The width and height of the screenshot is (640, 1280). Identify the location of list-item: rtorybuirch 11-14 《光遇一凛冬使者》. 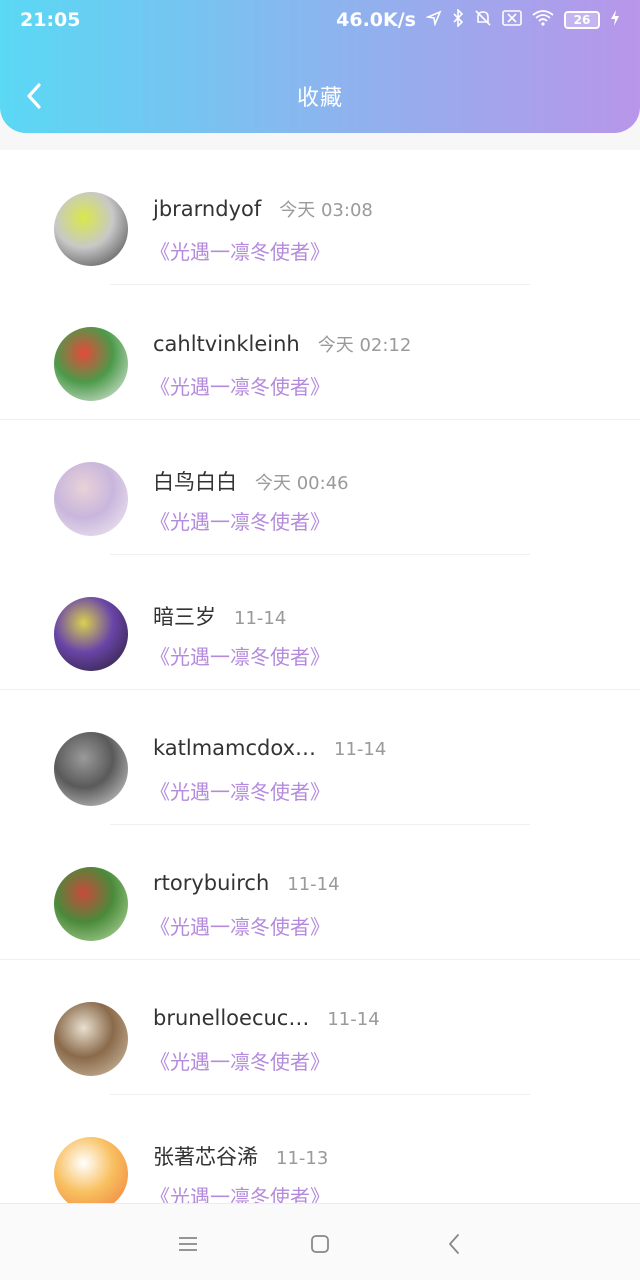
(320, 892).